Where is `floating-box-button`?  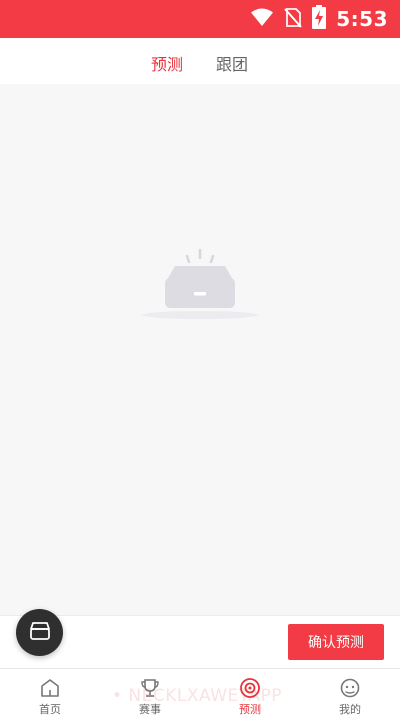
floating-box-button is located at coordinates (39, 632).